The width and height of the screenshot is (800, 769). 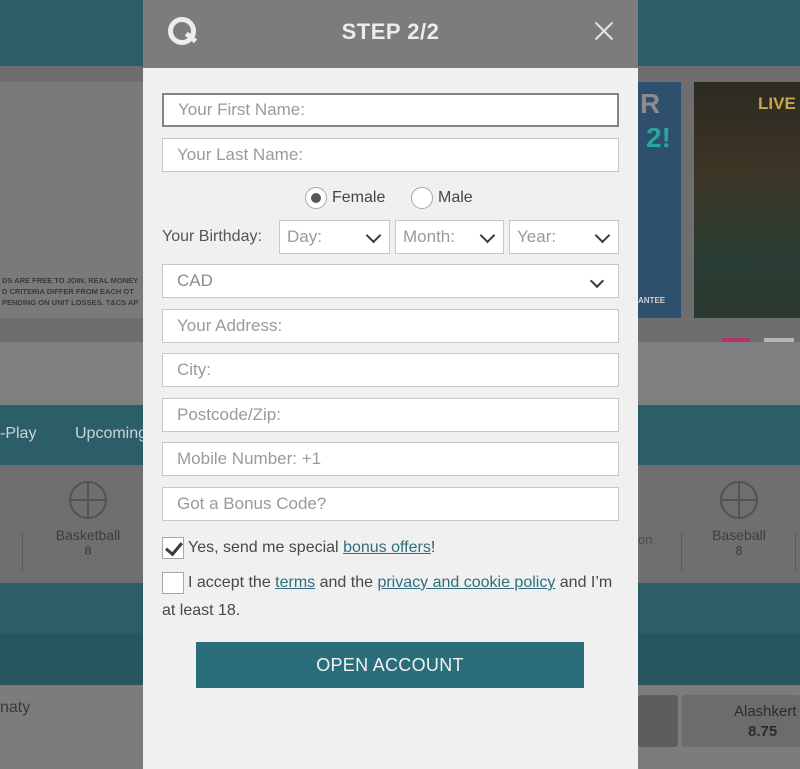 I want to click on mobile-number-input, so click(x=390, y=459).